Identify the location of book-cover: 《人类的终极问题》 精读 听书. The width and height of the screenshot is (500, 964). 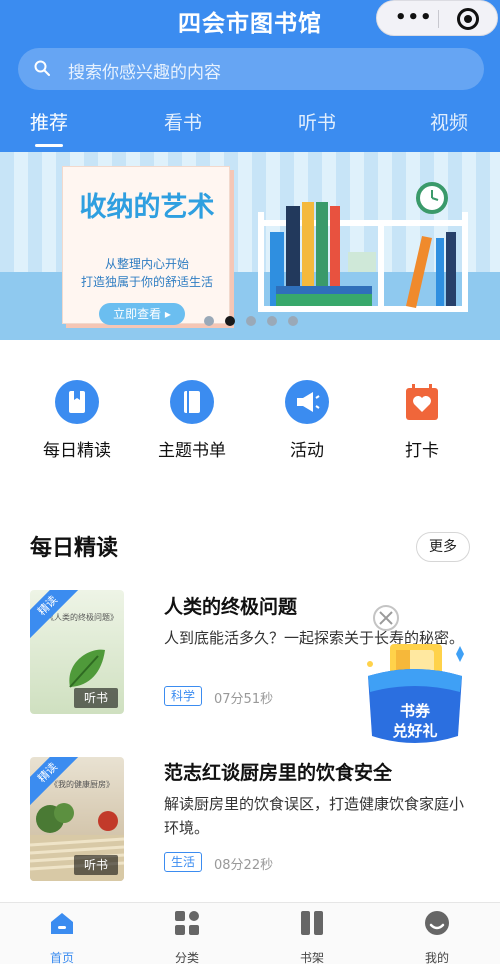
(77, 652).